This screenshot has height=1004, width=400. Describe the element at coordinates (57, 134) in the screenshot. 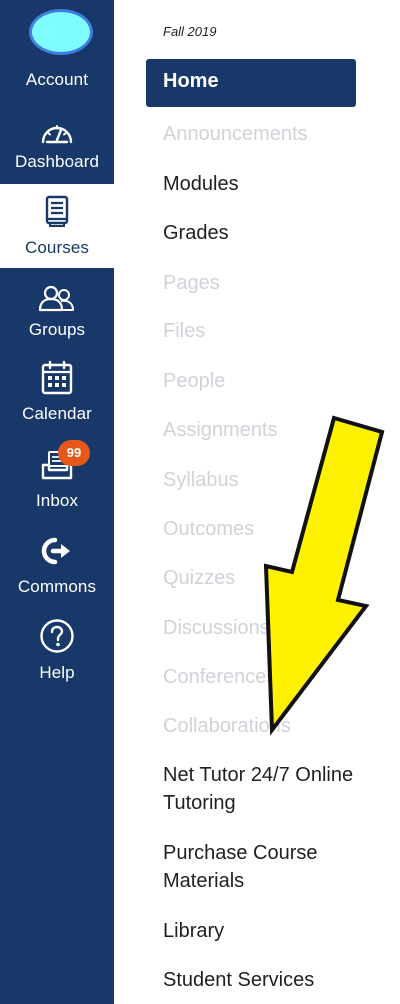

I see `dashboard-icon` at that location.